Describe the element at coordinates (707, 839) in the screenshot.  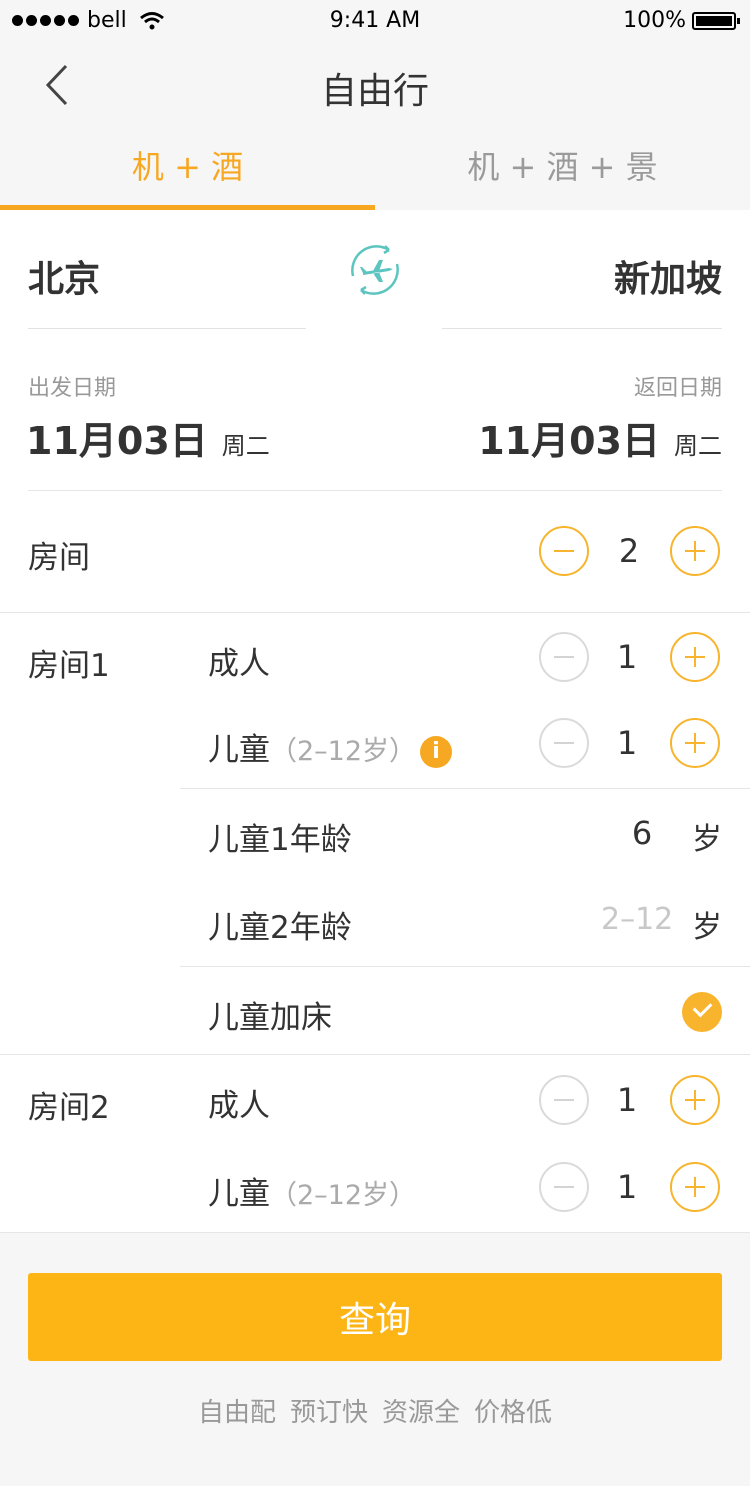
I see `child1-age-unit: 岁` at that location.